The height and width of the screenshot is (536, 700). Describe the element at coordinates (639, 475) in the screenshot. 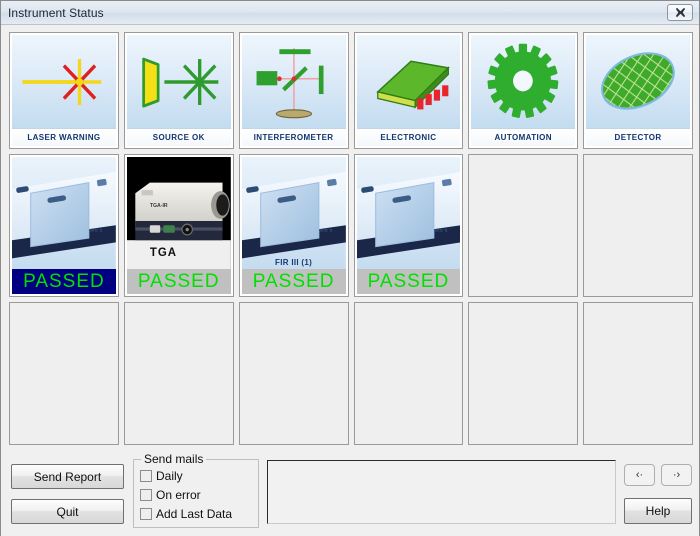

I see `previous-button: ‹·` at that location.